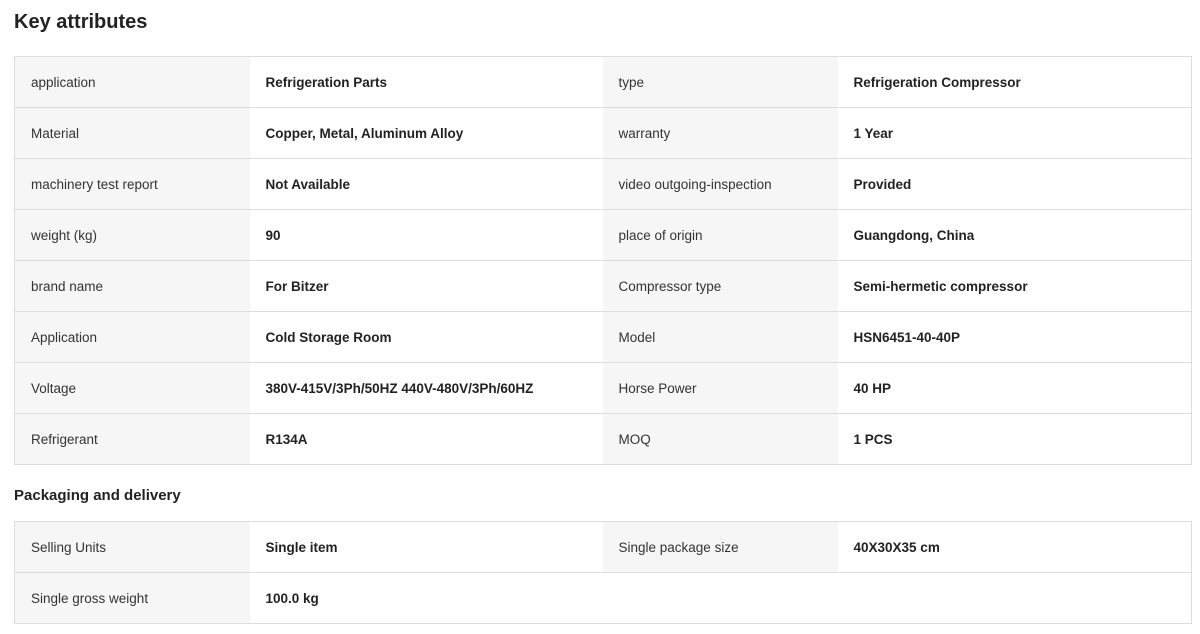  I want to click on attribute-name: application, so click(132, 82).